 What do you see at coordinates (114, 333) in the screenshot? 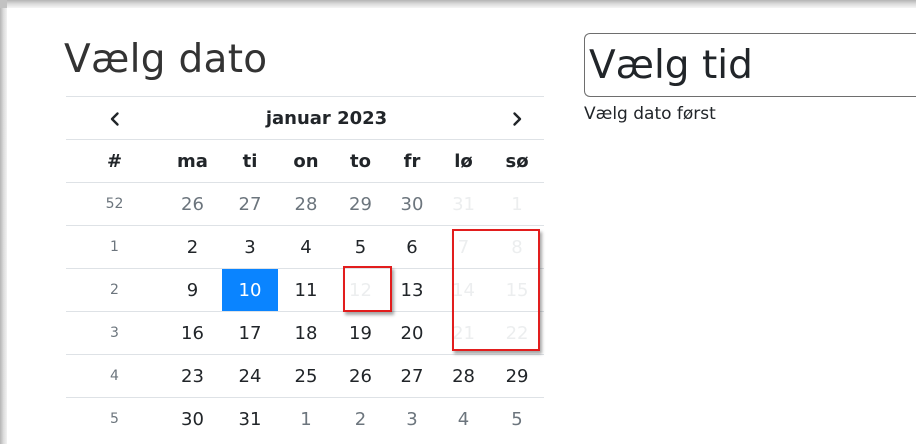
I see `week-number: 3` at bounding box center [114, 333].